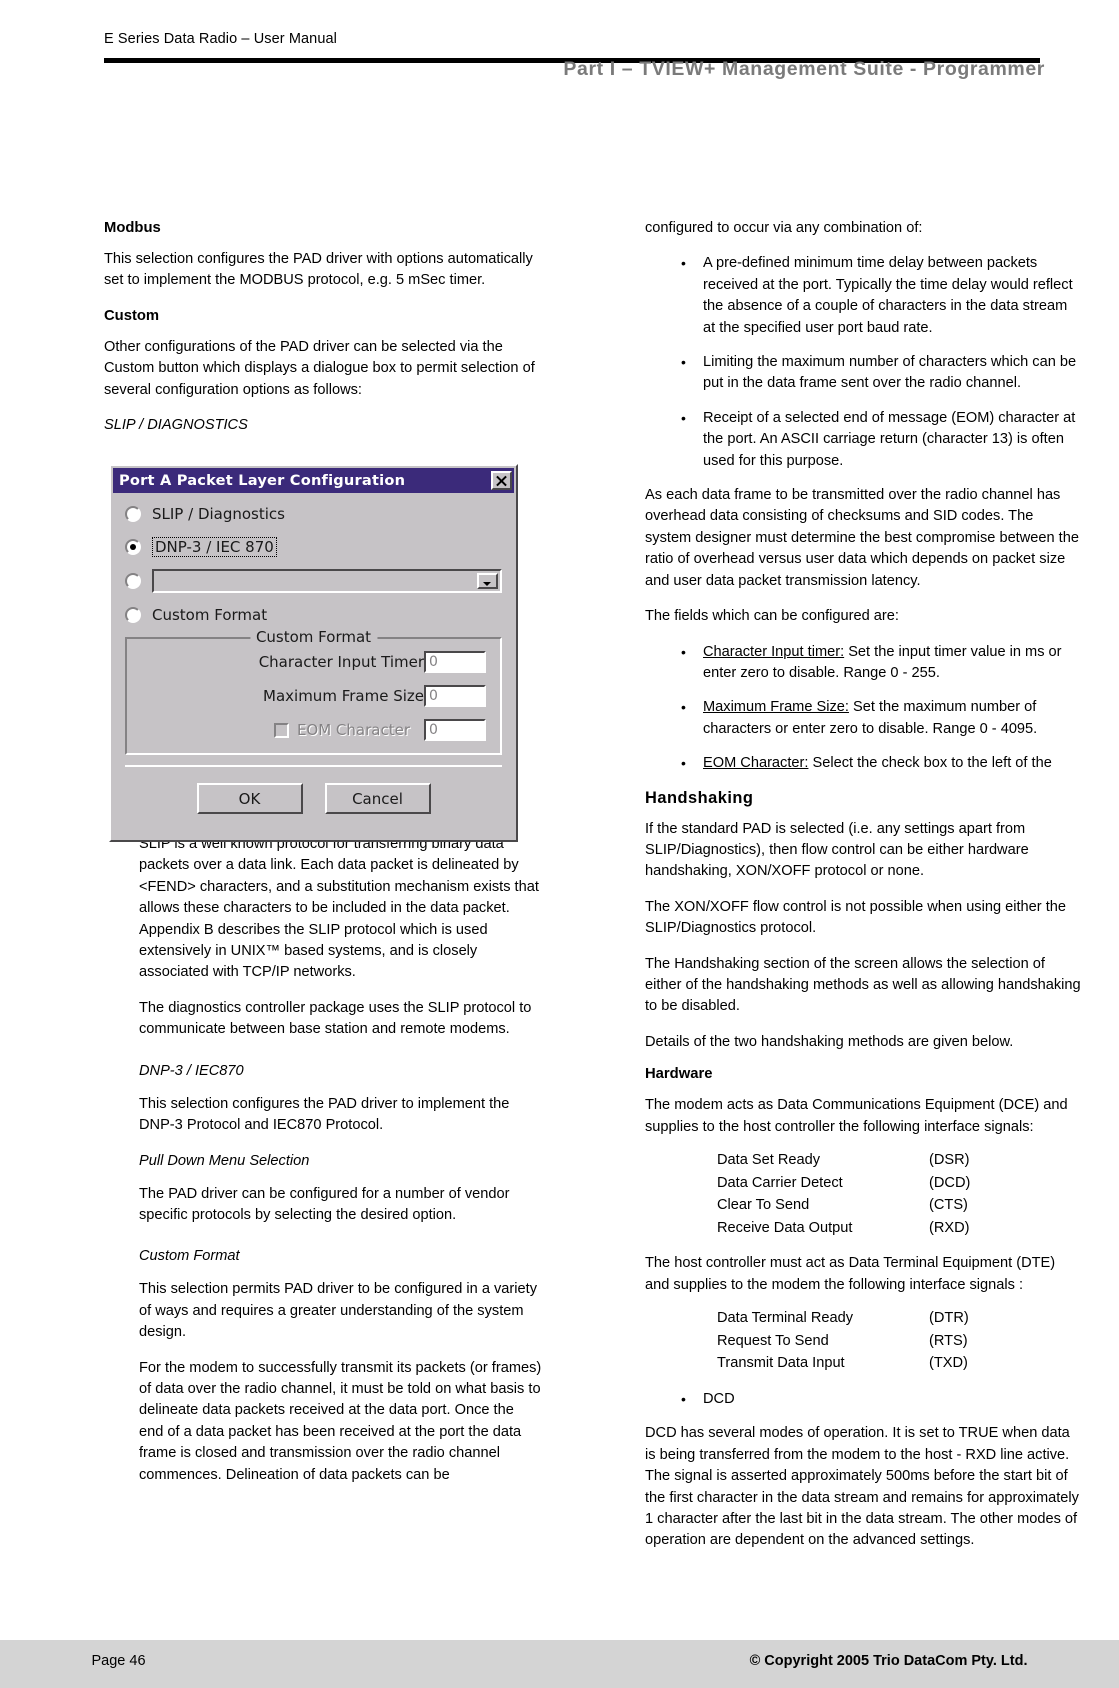  I want to click on field-eom-character: EOM Character 0, so click(313, 730).